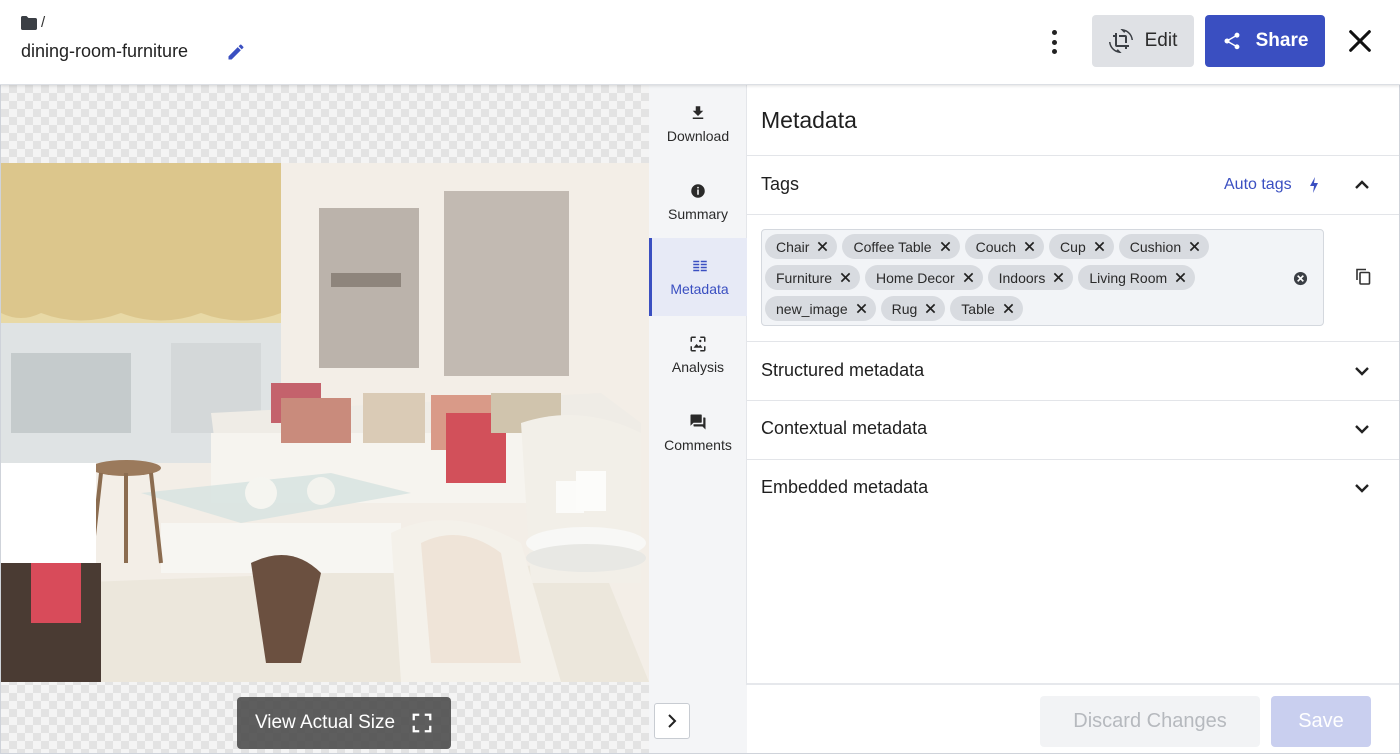 The image size is (1400, 754). Describe the element at coordinates (1362, 185) in the screenshot. I see `chevron-up-icon` at that location.